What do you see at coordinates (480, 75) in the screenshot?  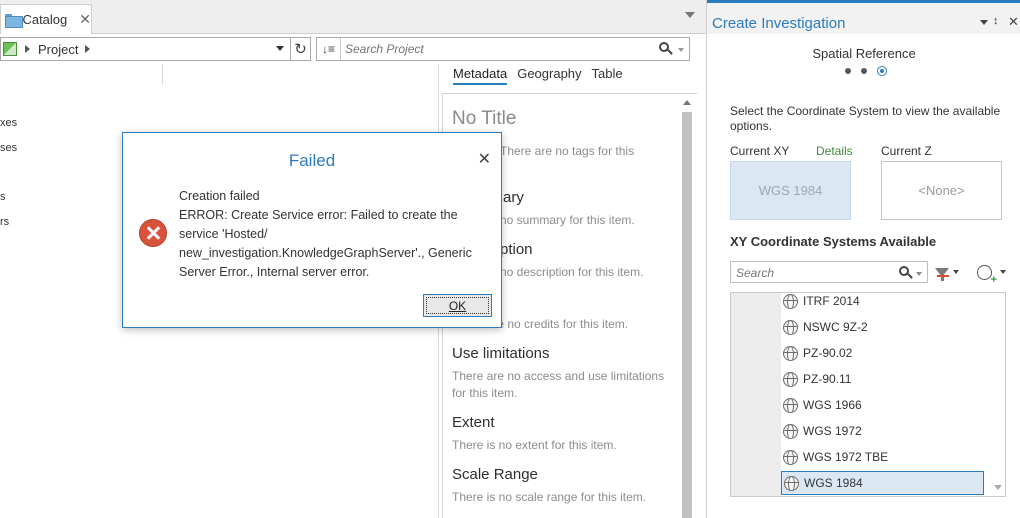 I see `tab-metadata: Metadata` at bounding box center [480, 75].